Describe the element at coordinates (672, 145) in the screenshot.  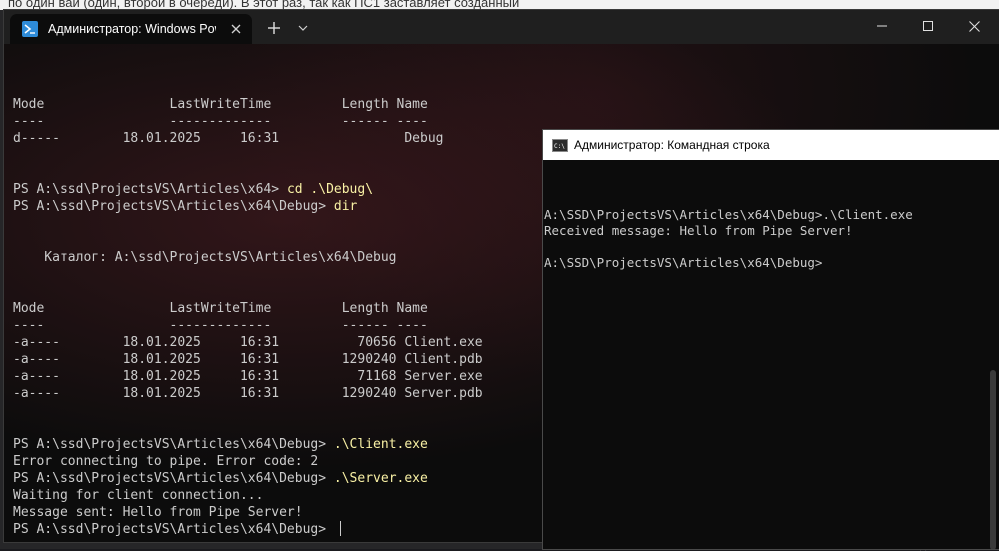
I see `cmd-title: Администратор: Командная строка` at that location.